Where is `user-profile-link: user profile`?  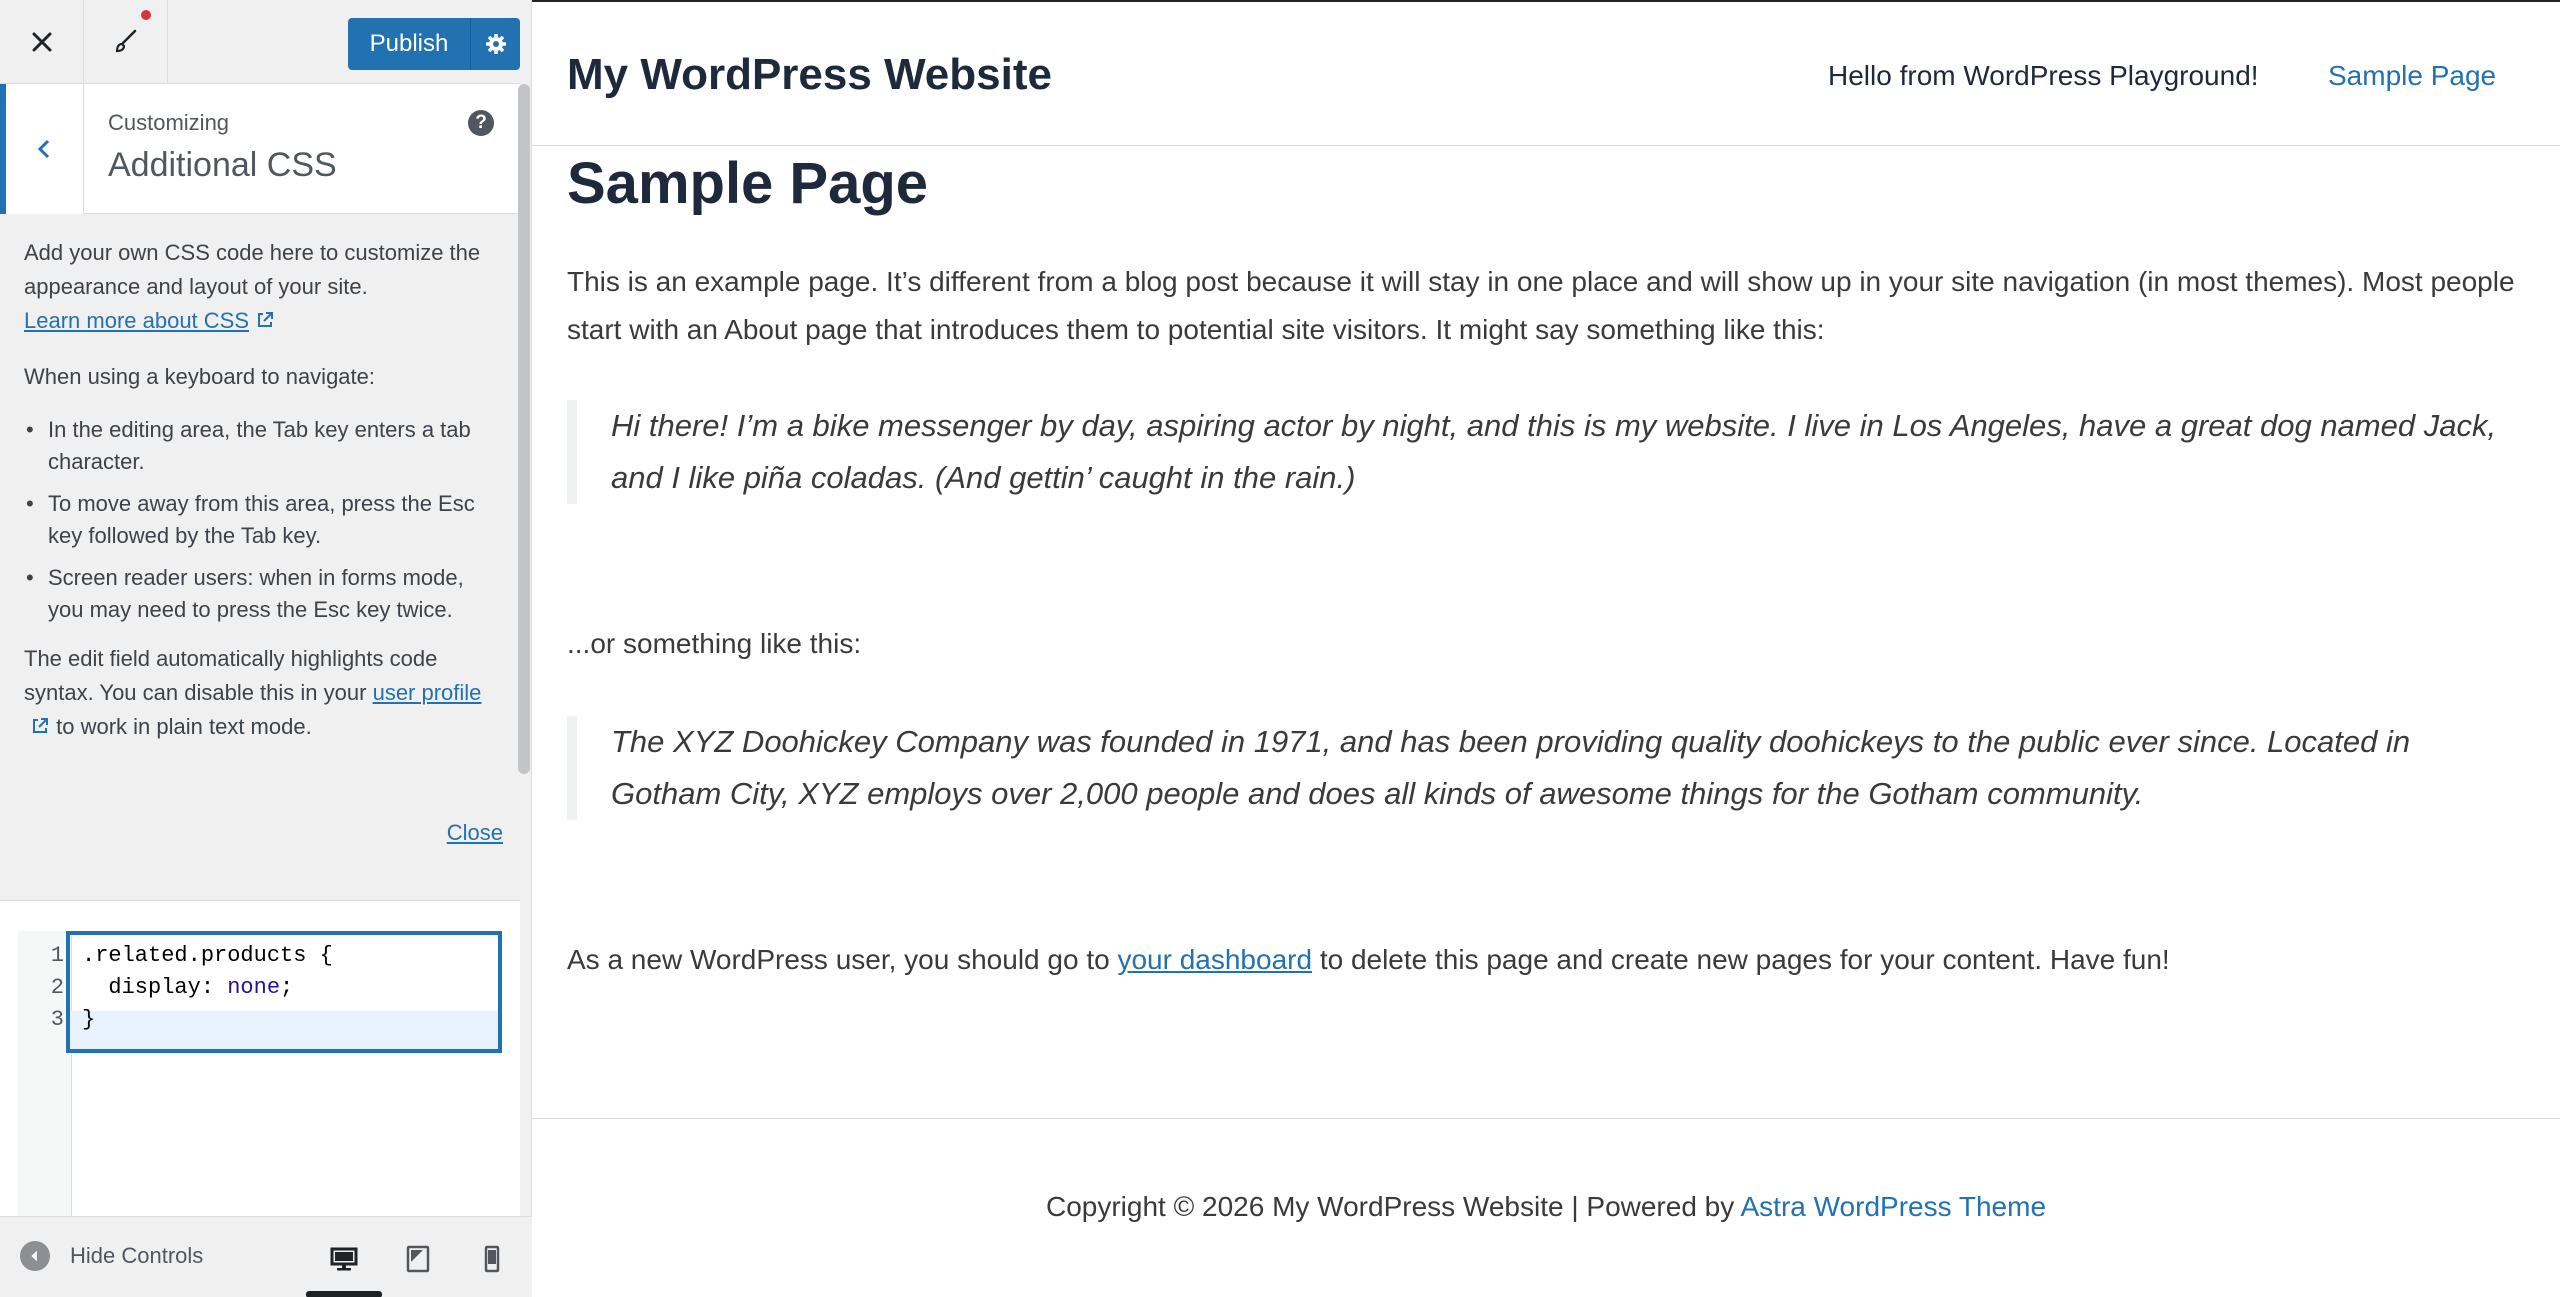
user-profile-link: user profile is located at coordinates (427, 692).